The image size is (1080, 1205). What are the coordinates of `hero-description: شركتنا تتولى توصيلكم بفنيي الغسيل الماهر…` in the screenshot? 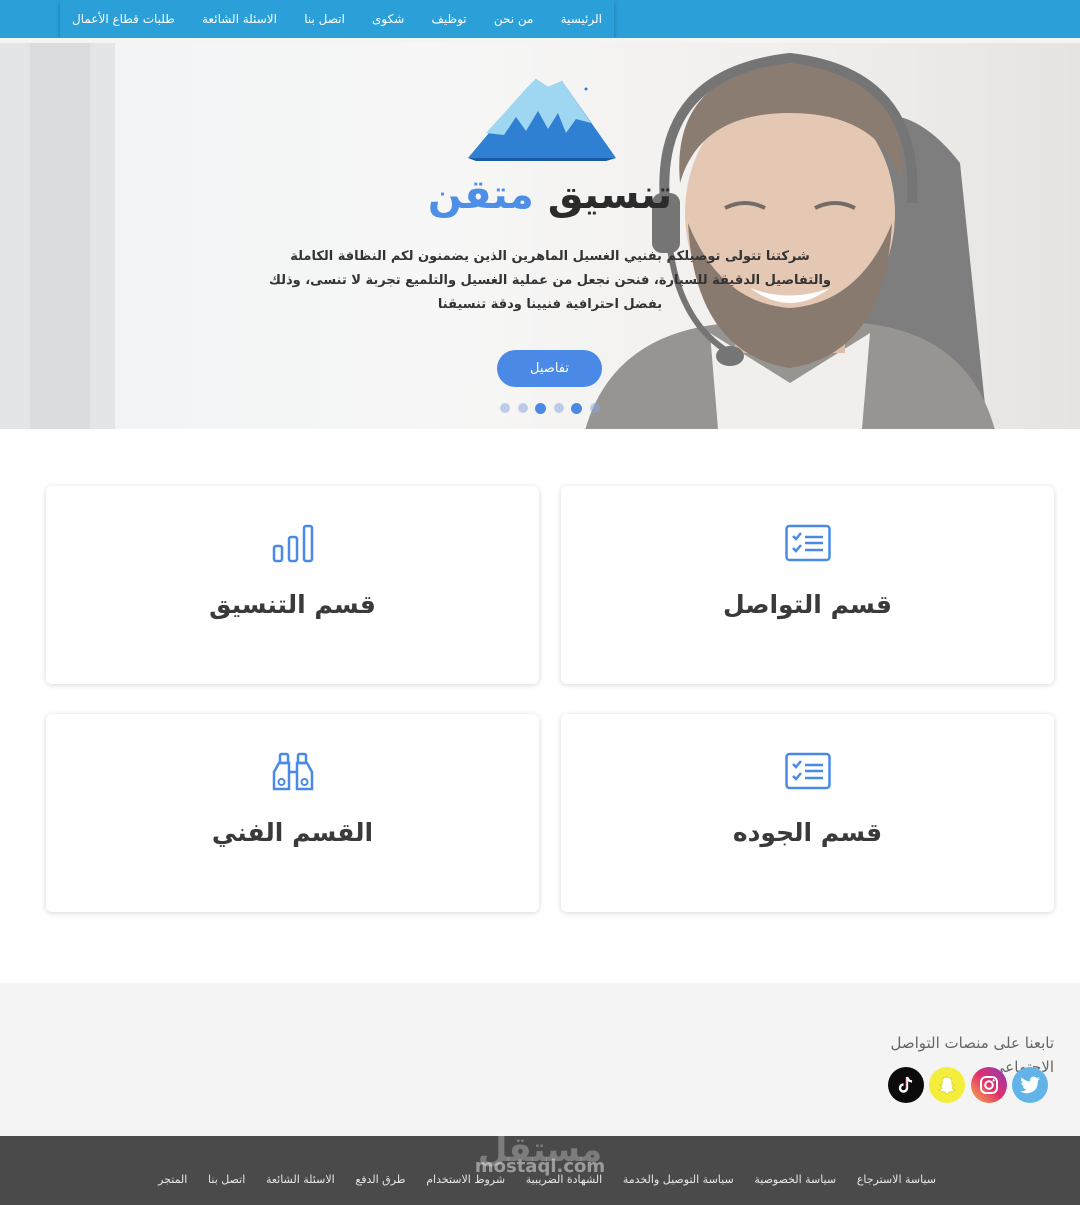 It's located at (550, 280).